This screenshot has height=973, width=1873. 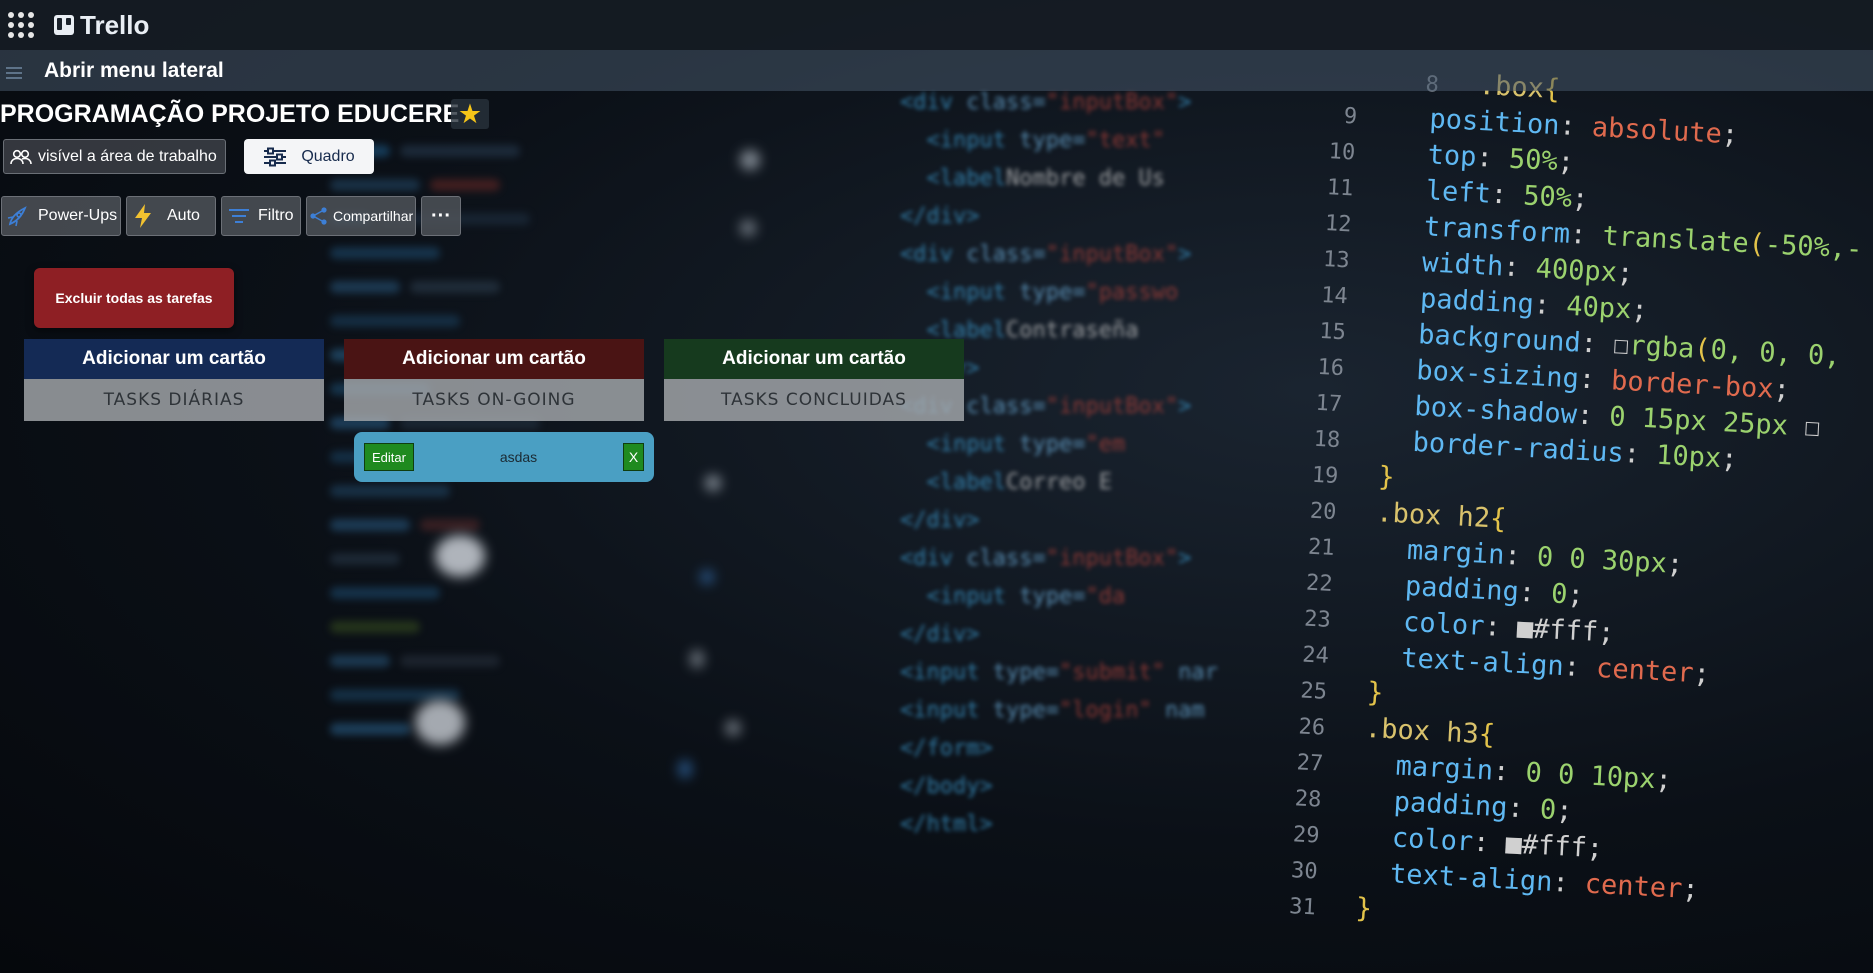 I want to click on more-options-button: ···, so click(x=441, y=216).